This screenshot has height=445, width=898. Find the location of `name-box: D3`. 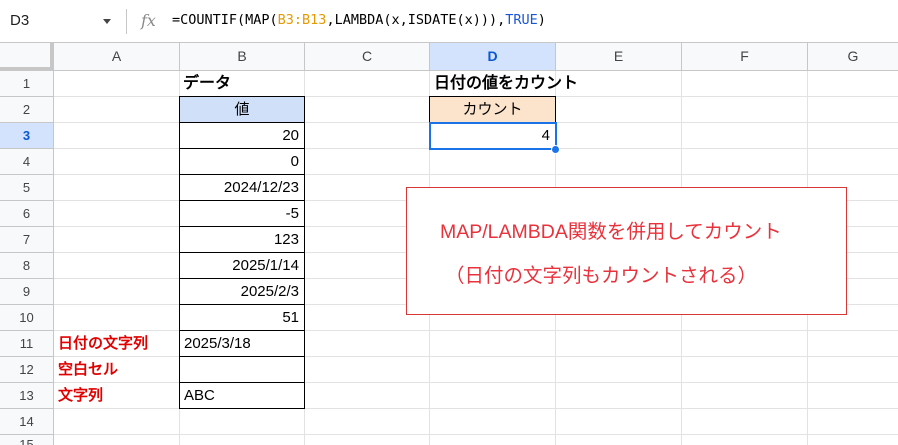

name-box: D3 is located at coordinates (60, 21).